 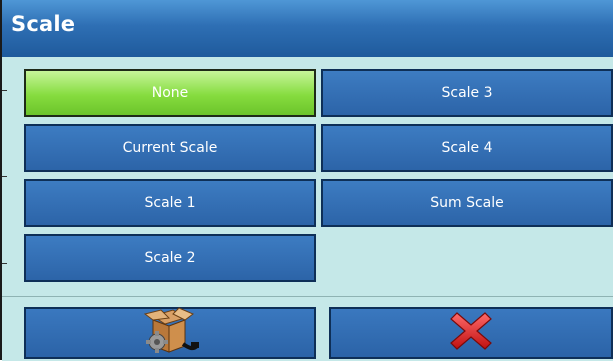 I want to click on setup-button, so click(x=170, y=333).